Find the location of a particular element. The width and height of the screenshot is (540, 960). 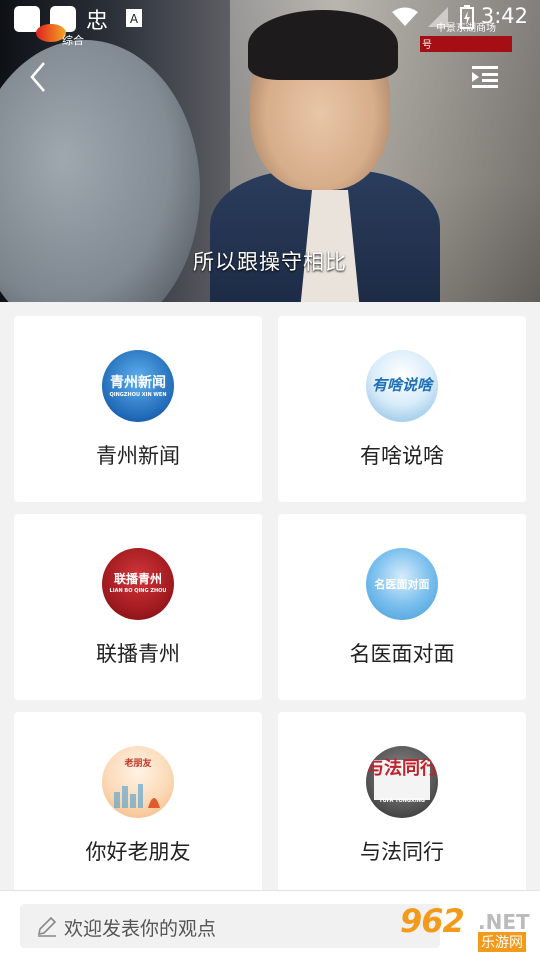

yufa-tongxing-icon: 与法同行 YUFA TONGXING is located at coordinates (402, 782).